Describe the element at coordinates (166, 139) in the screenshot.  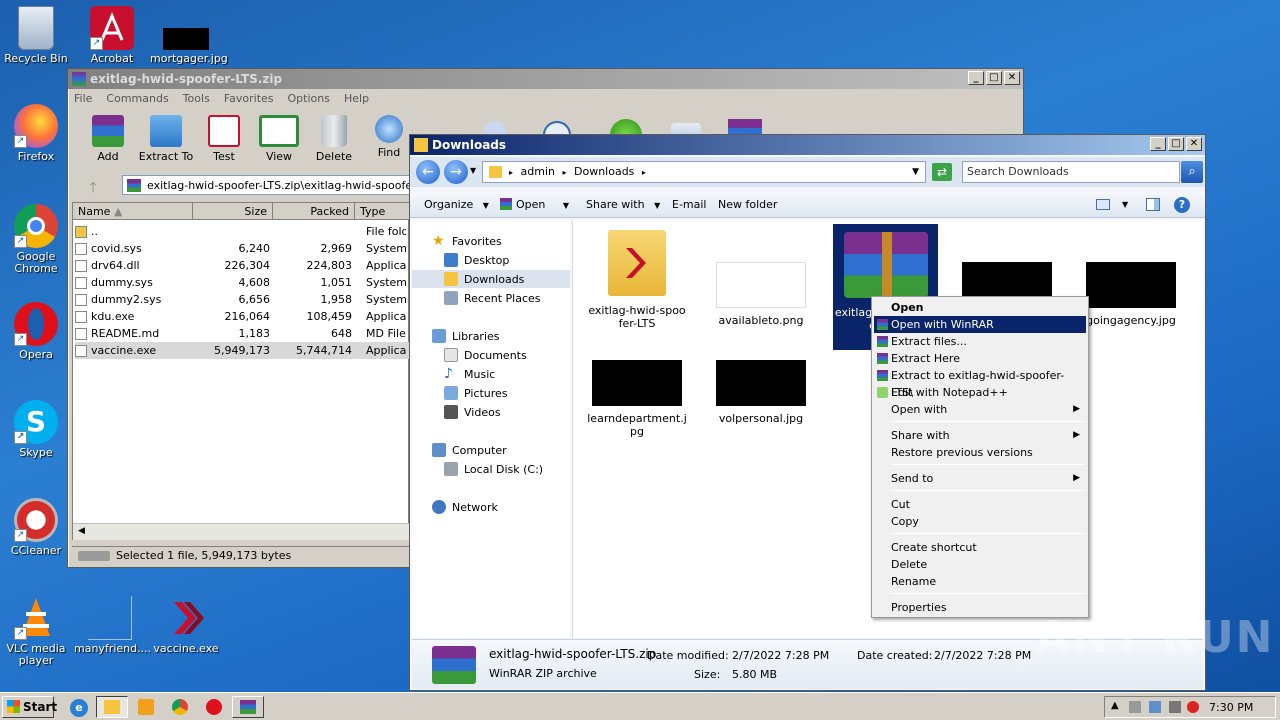
I see `toolbar-extract-to-button: Extract To` at that location.